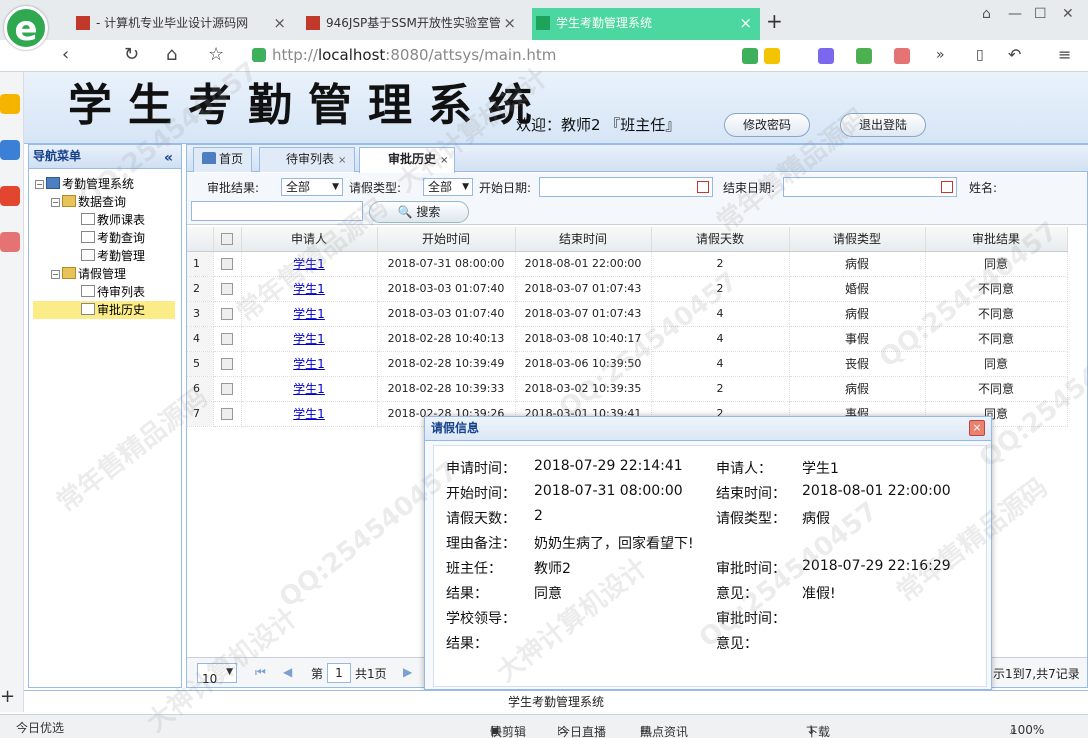 Image resolution: width=1088 pixels, height=738 pixels. Describe the element at coordinates (857, 289) in the screenshot. I see `leave-type-cell: 婚假` at that location.